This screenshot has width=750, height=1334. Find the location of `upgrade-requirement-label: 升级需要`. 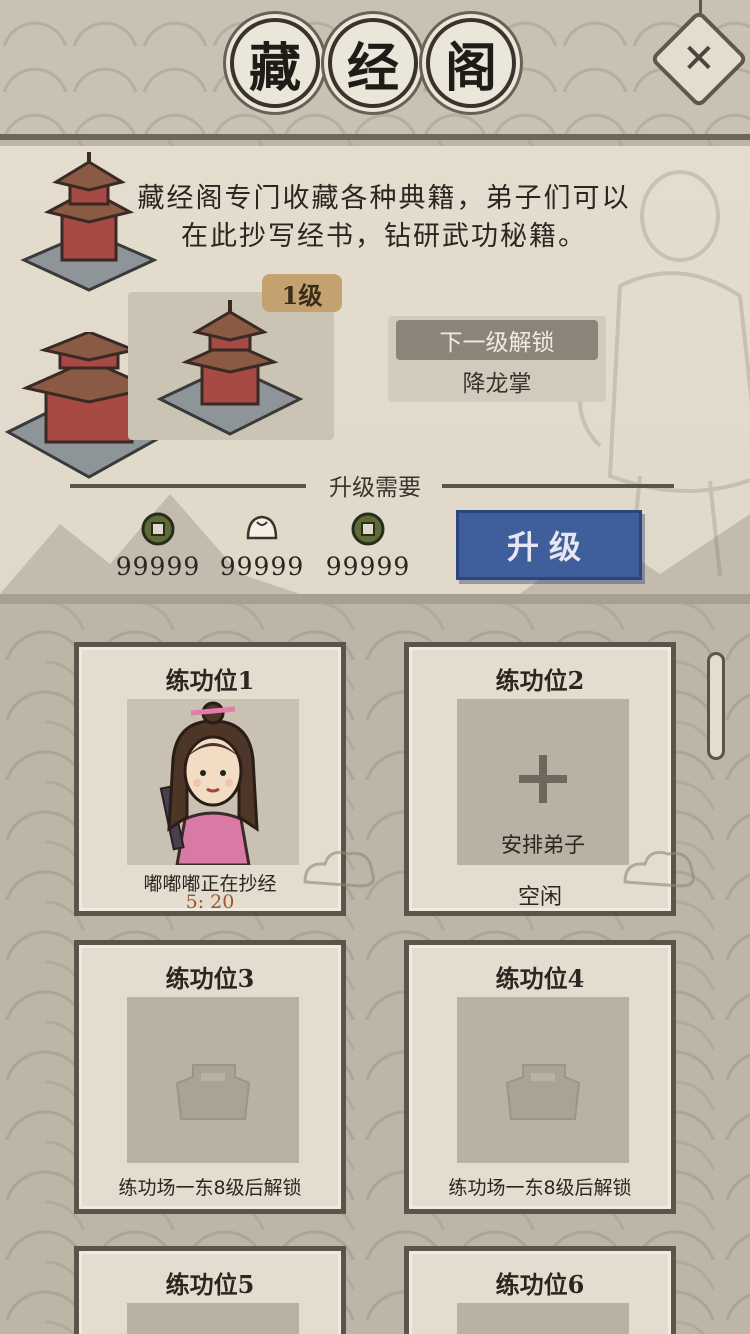

upgrade-requirement-label: 升级需要 is located at coordinates (375, 488).